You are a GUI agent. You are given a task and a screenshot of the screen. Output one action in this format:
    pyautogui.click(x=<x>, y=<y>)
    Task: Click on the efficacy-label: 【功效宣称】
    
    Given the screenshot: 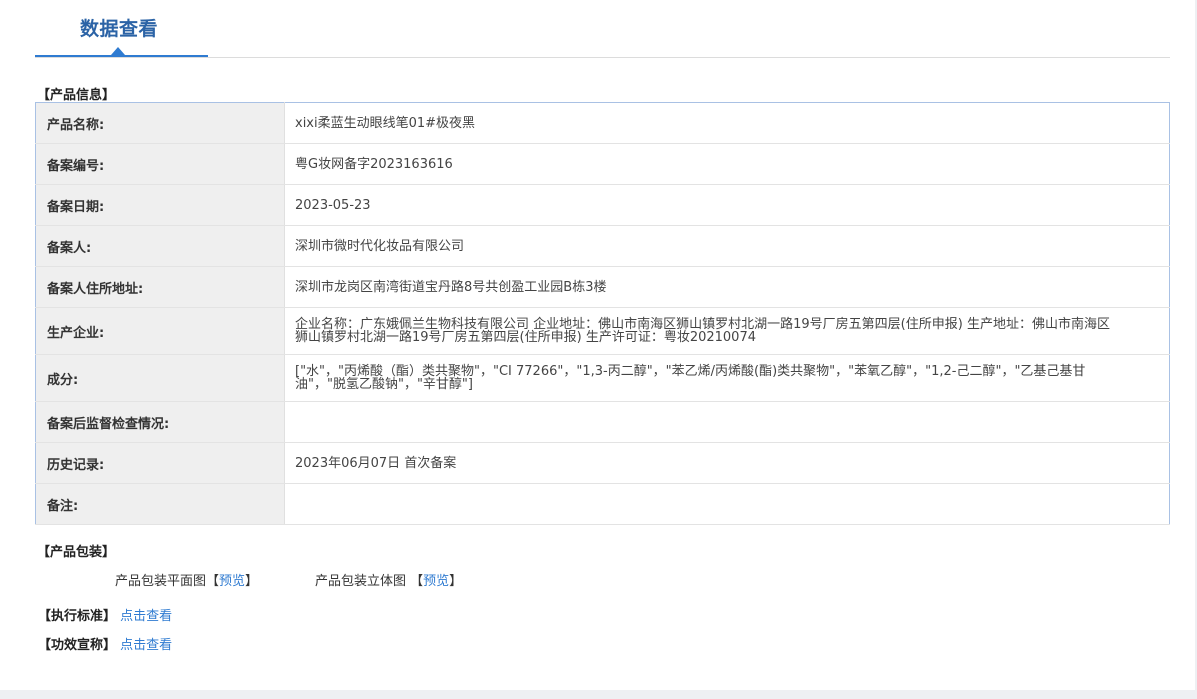 What is the action you would take?
    pyautogui.click(x=77, y=645)
    